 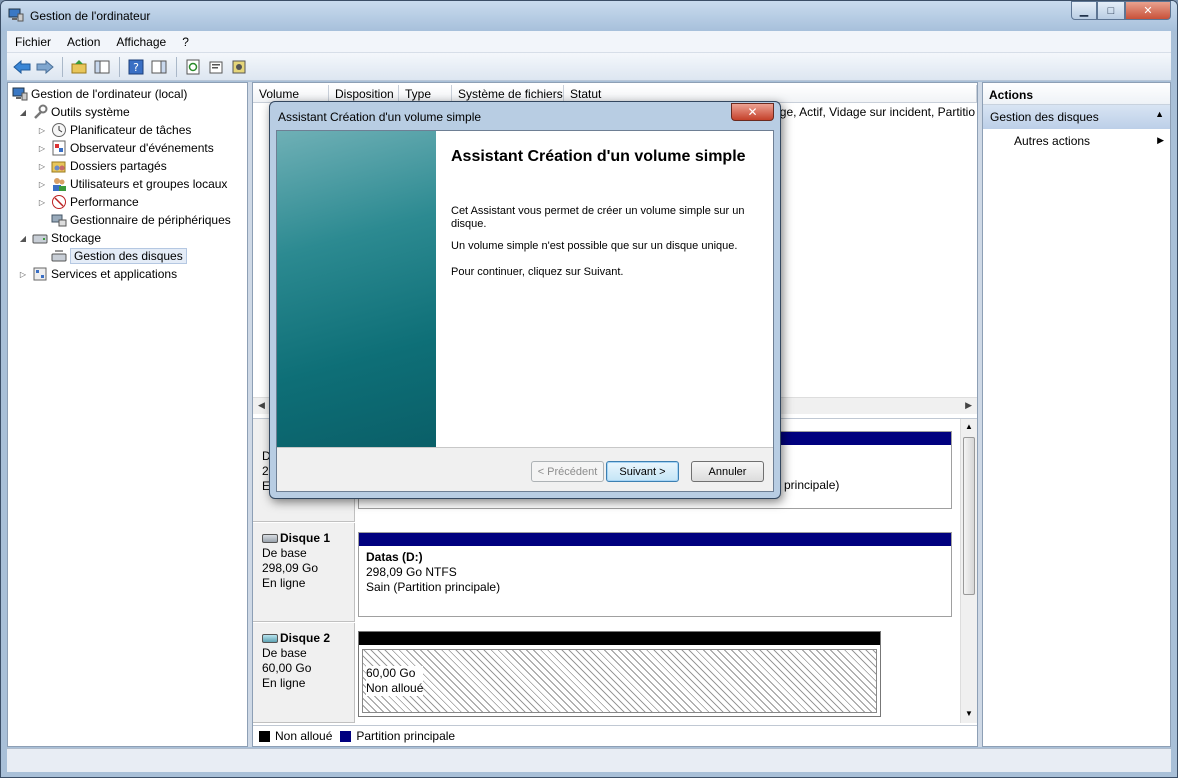 What do you see at coordinates (969, 713) in the screenshot?
I see `scroll-down-icon: ▼` at bounding box center [969, 713].